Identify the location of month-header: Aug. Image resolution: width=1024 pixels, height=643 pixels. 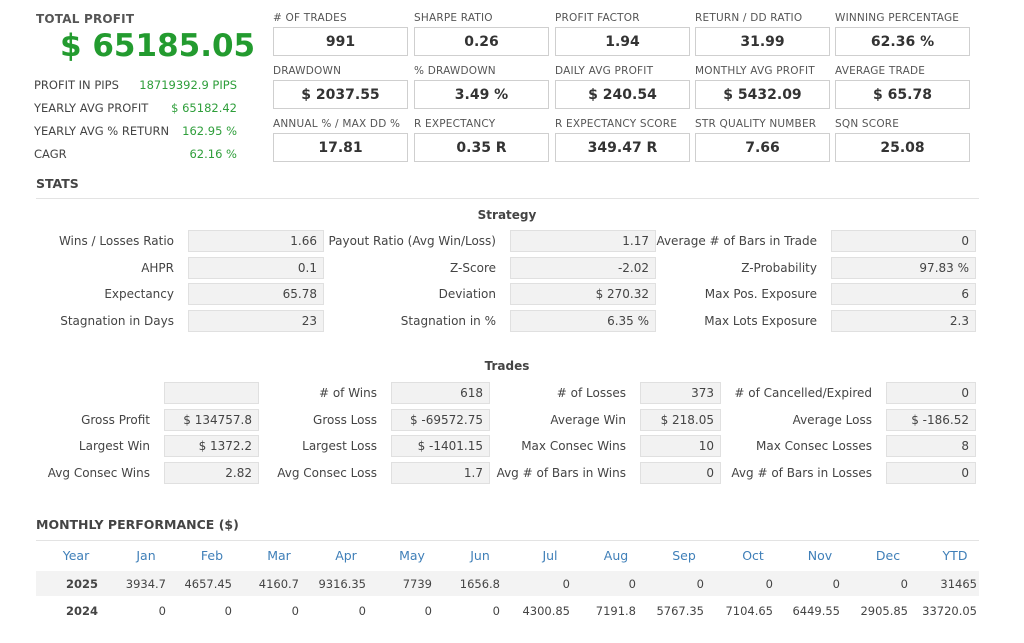
(616, 555).